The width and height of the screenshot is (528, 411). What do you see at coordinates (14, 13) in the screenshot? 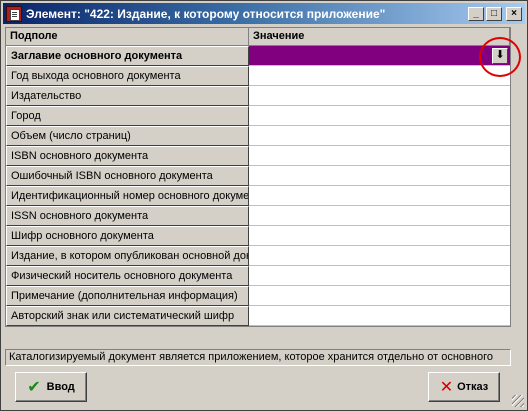
I see `app-icon` at bounding box center [14, 13].